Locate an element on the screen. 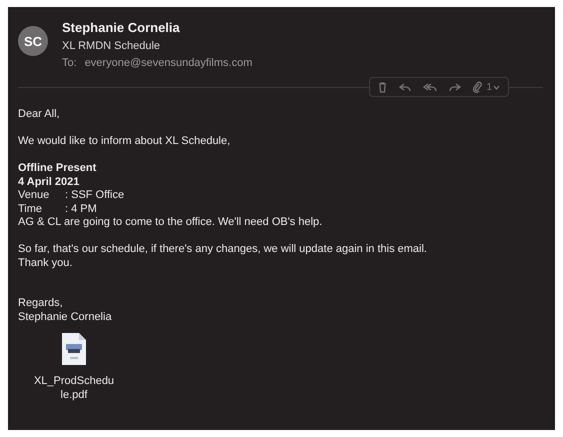  body-text: So far, that's our schedule, if there's any changes, we will update again in this email. is located at coordinates (223, 249).